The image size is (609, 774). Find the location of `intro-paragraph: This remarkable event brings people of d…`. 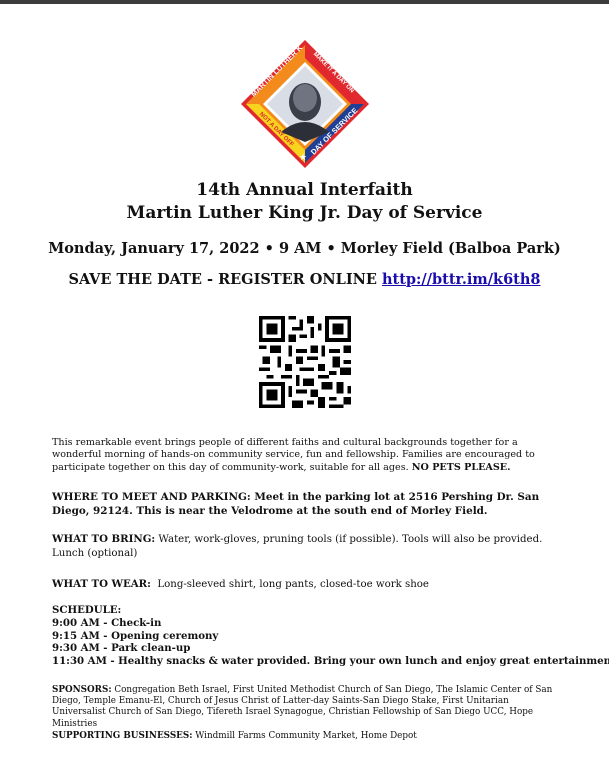

intro-paragraph: This remarkable event brings people of d… is located at coordinates (304, 455).